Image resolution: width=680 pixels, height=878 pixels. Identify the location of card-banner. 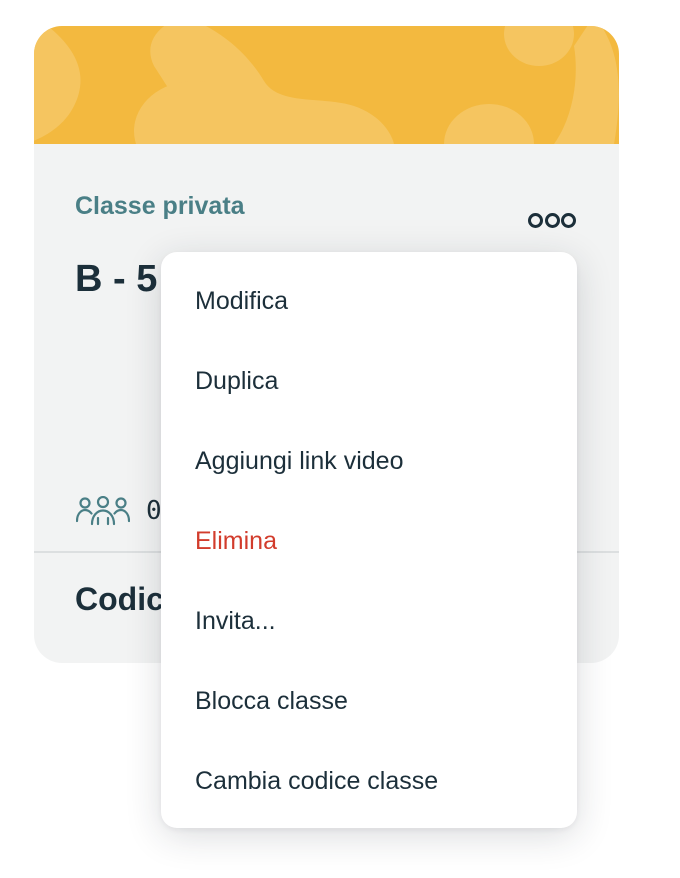
(326, 85).